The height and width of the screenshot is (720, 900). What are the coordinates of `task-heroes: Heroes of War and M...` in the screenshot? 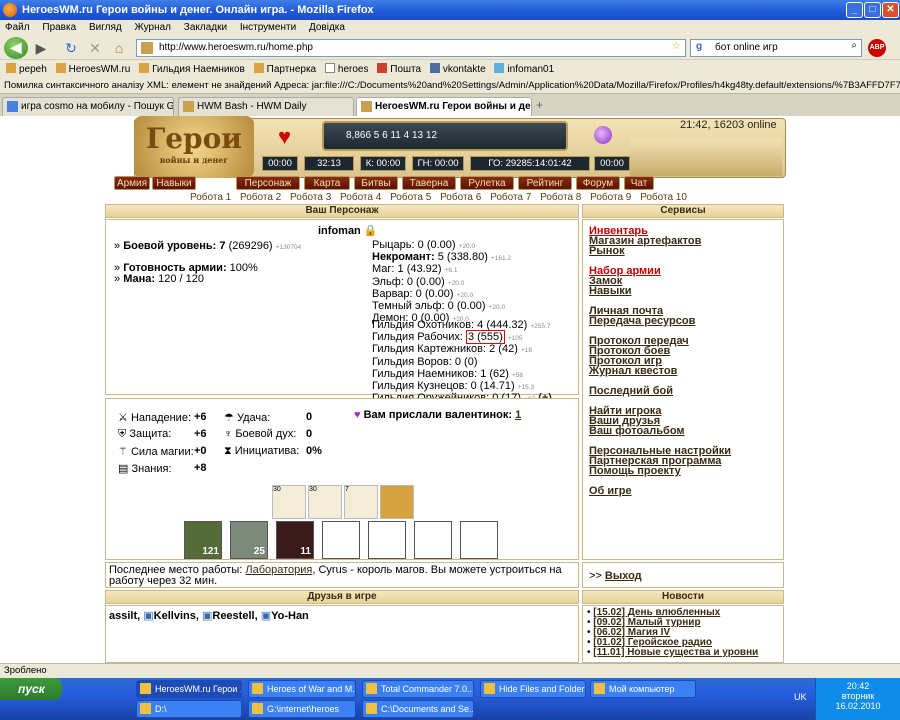 It's located at (302, 689).